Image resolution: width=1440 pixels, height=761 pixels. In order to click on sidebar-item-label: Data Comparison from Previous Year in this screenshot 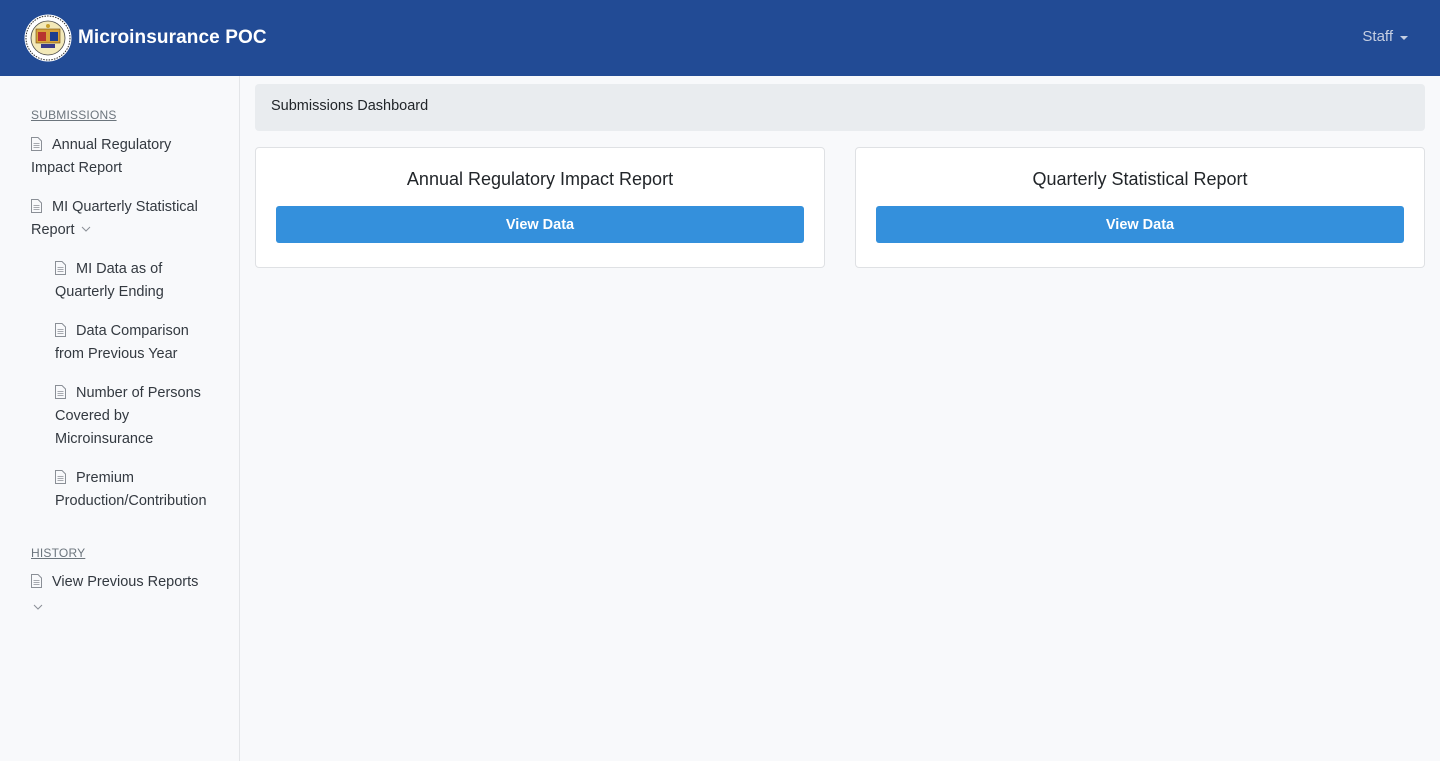, I will do `click(122, 342)`.